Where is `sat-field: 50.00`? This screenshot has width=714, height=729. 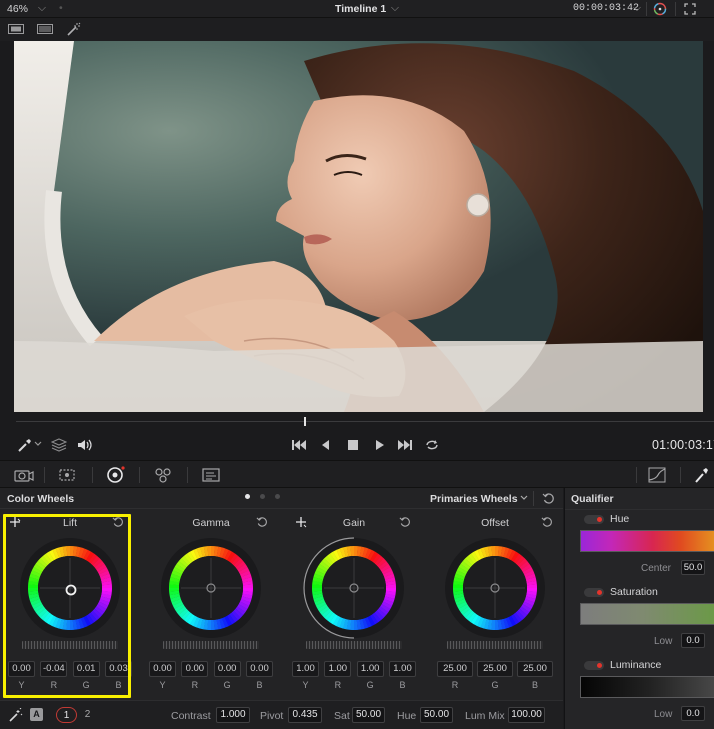 sat-field: 50.00 is located at coordinates (368, 715).